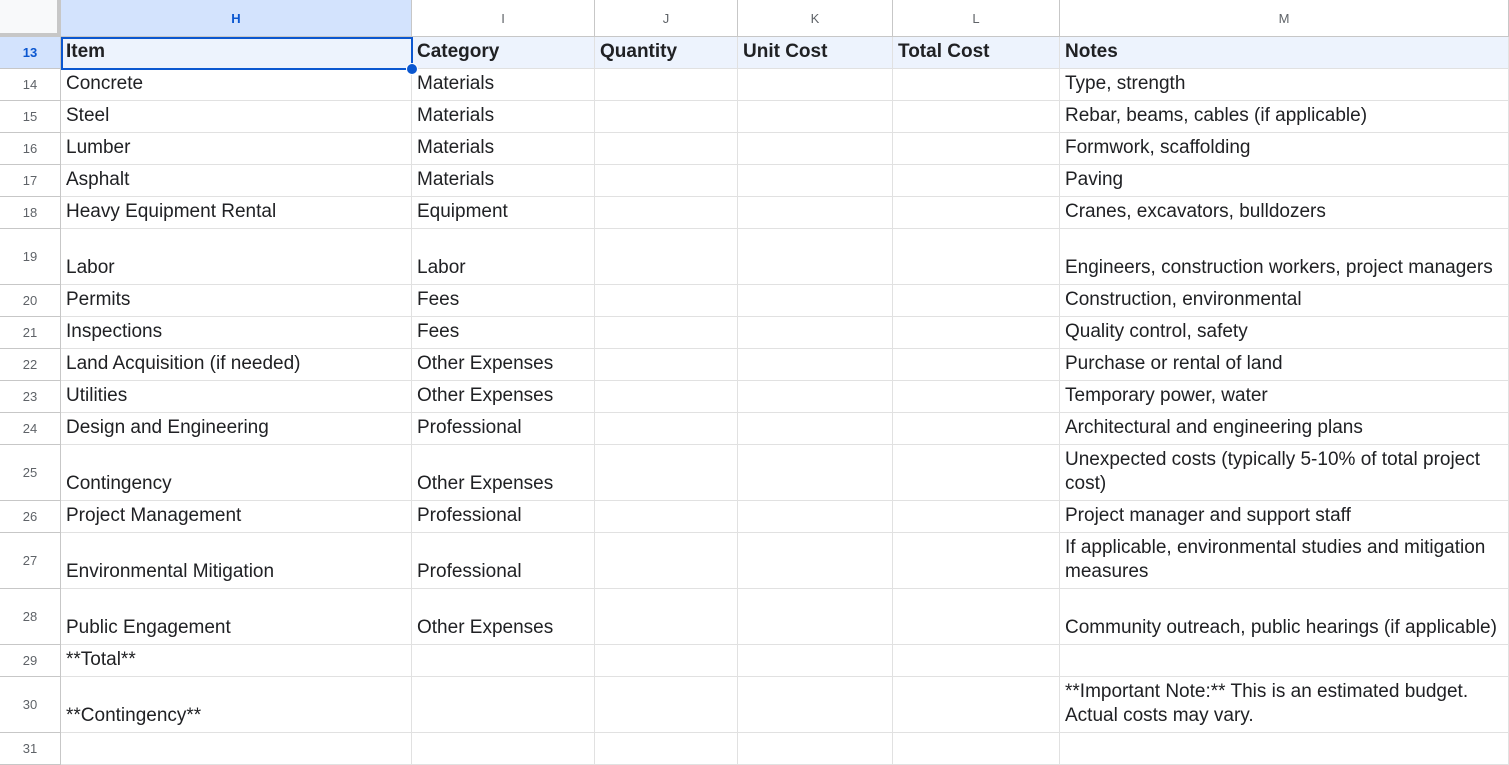 Image resolution: width=1509 pixels, height=765 pixels. Describe the element at coordinates (503, 661) in the screenshot. I see `cell-i29` at that location.